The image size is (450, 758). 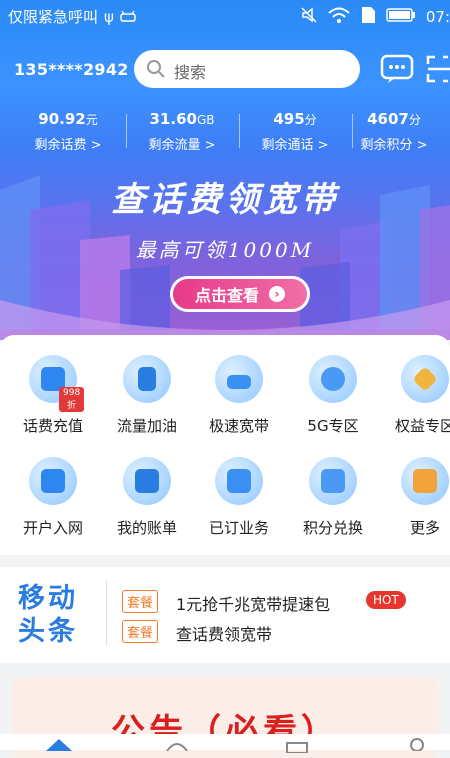 What do you see at coordinates (333, 426) in the screenshot?
I see `service-label: 5G专区` at bounding box center [333, 426].